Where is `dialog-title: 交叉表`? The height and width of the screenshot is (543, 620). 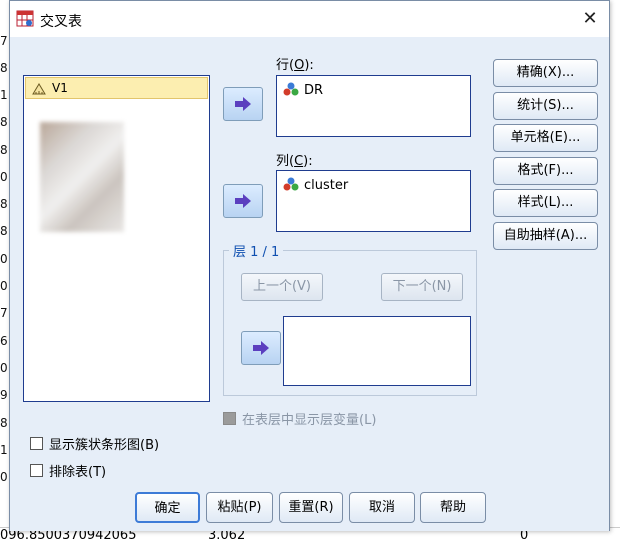
dialog-title: 交叉表 is located at coordinates (61, 22).